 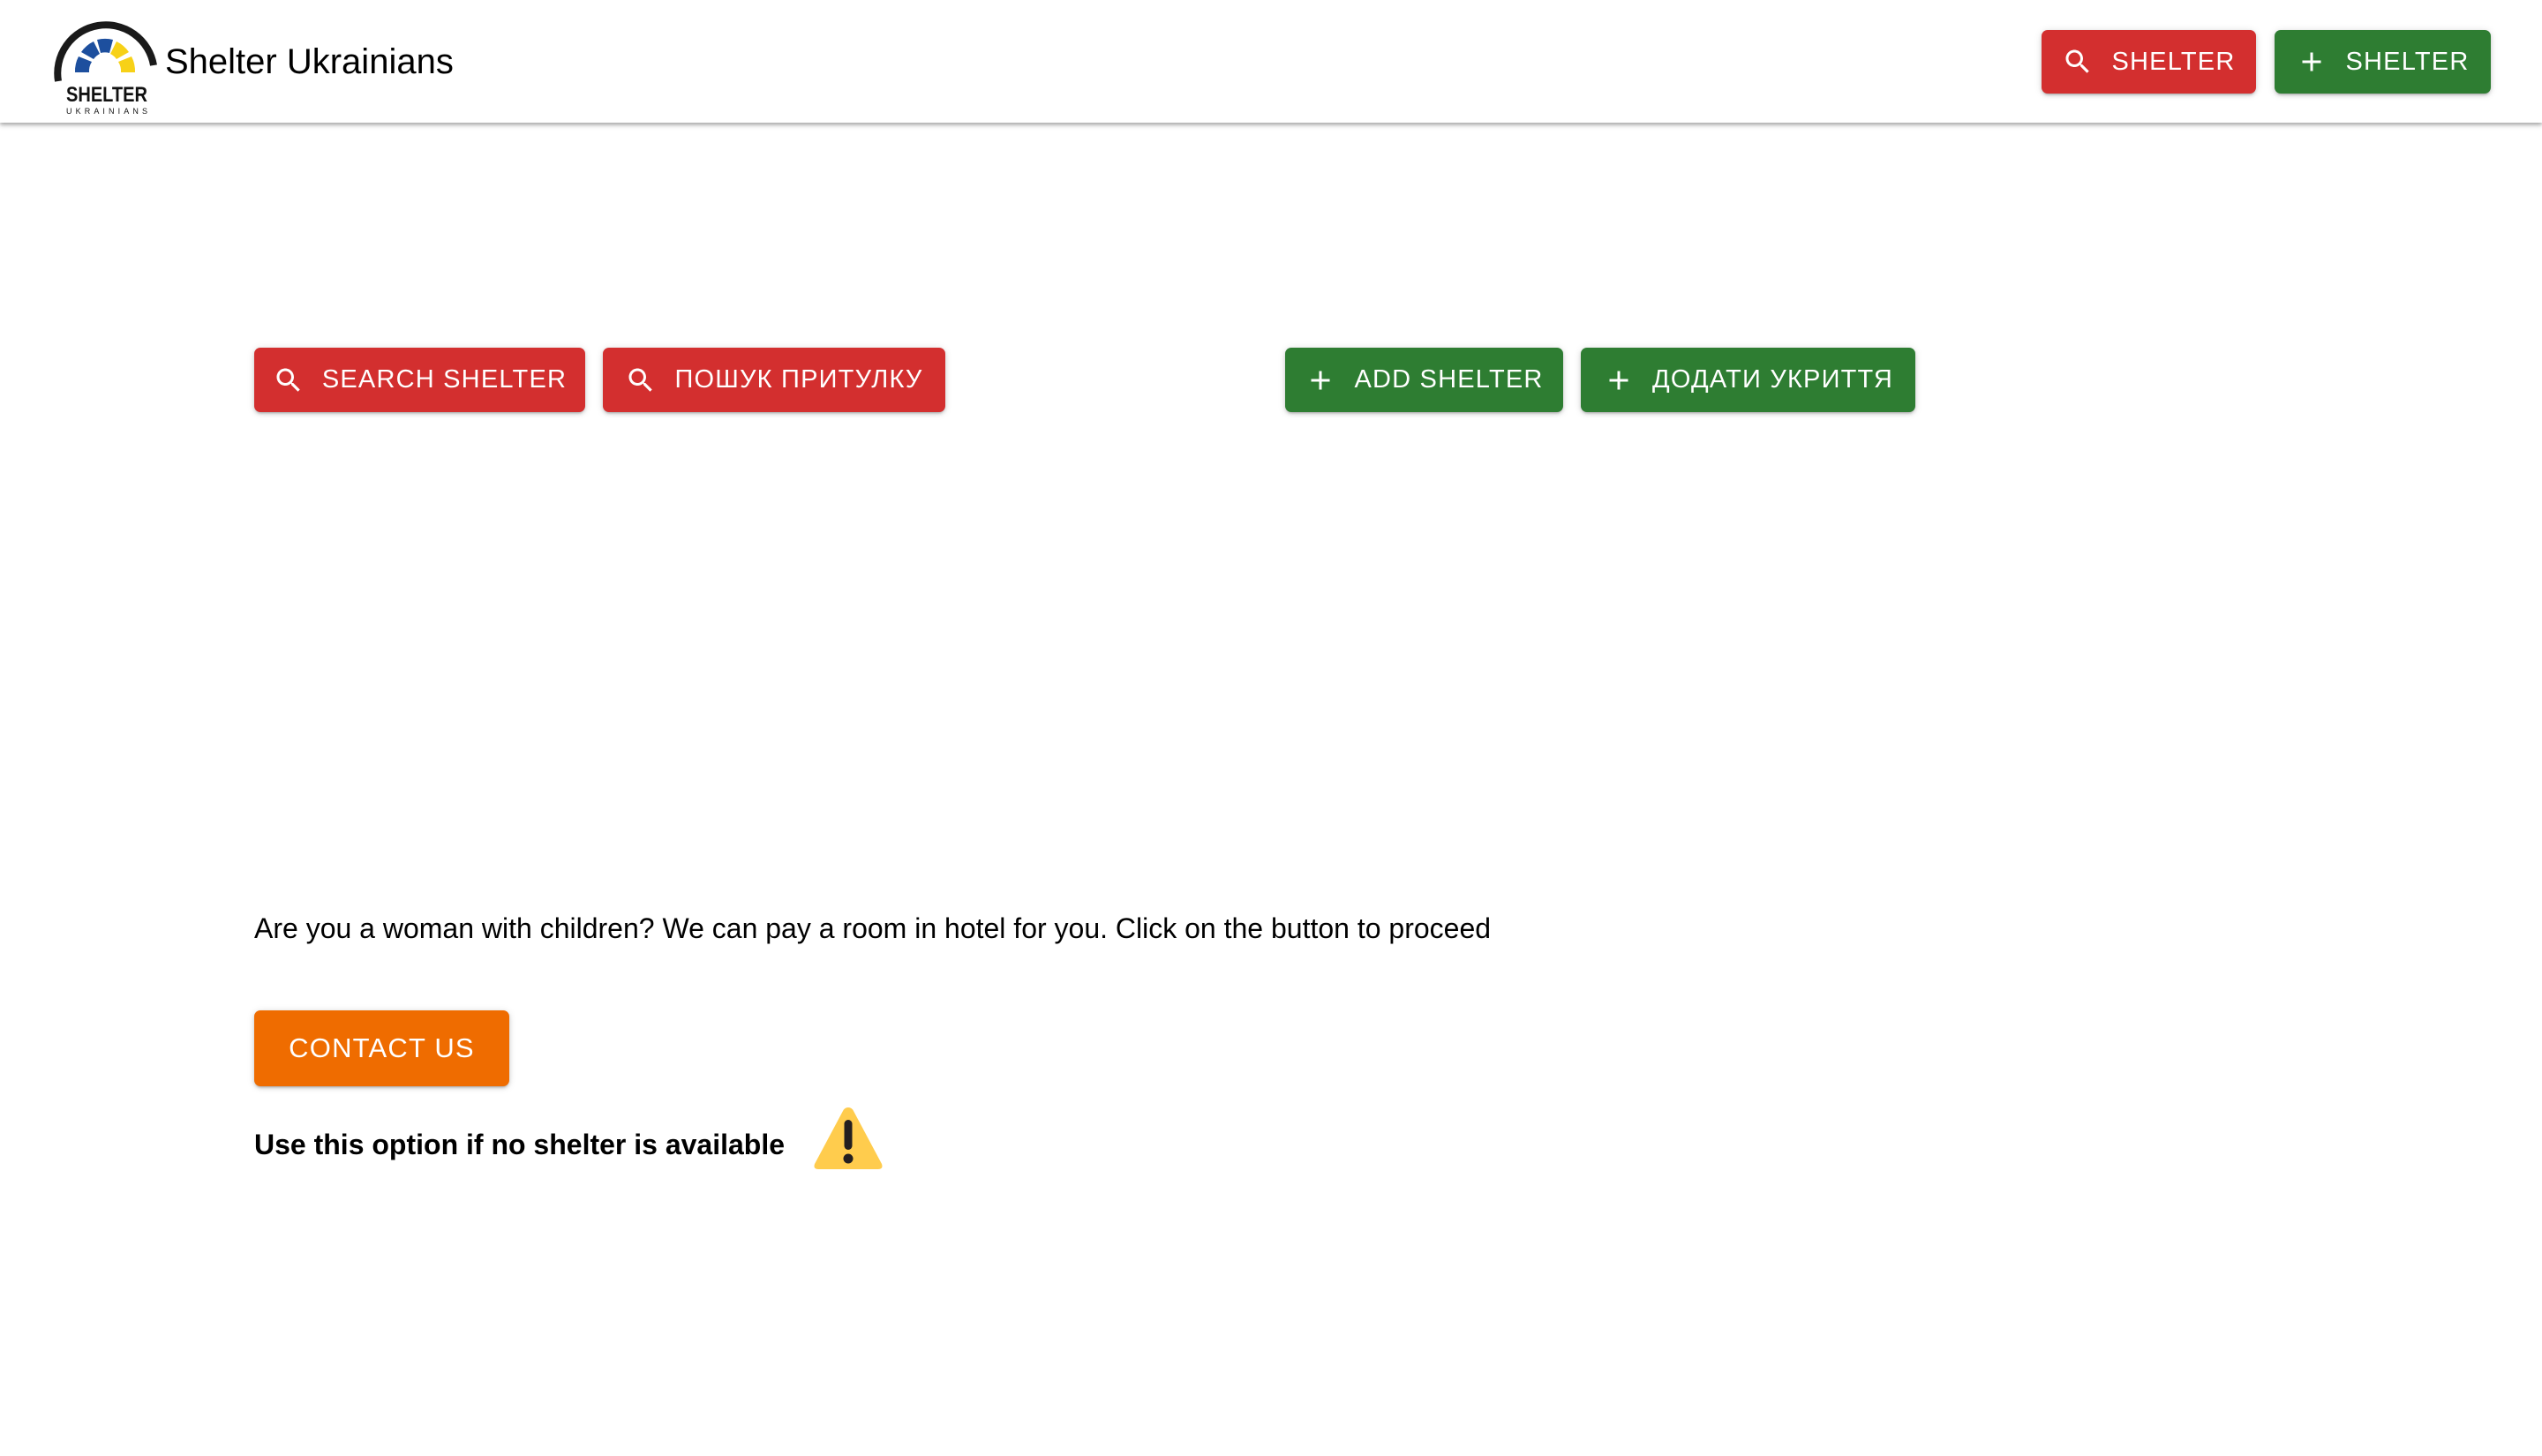 What do you see at coordinates (309, 61) in the screenshot?
I see `app-title: Shelter Ukrainians` at bounding box center [309, 61].